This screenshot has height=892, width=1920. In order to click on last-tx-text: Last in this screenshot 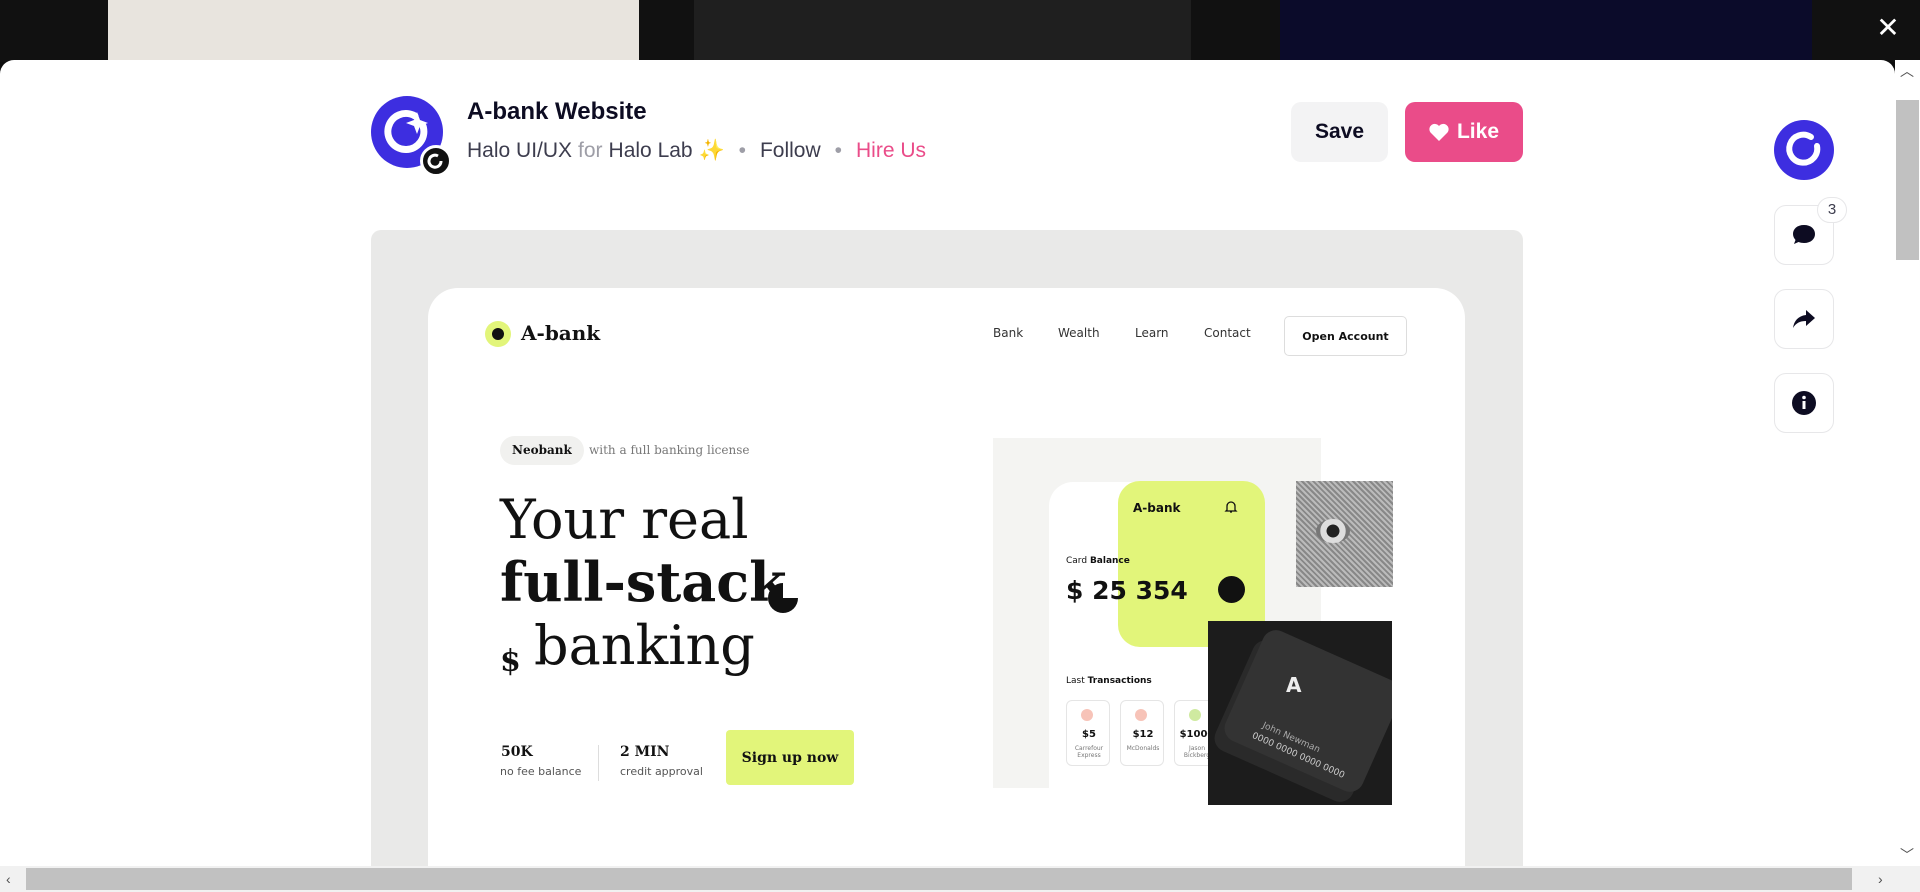, I will do `click(1075, 681)`.